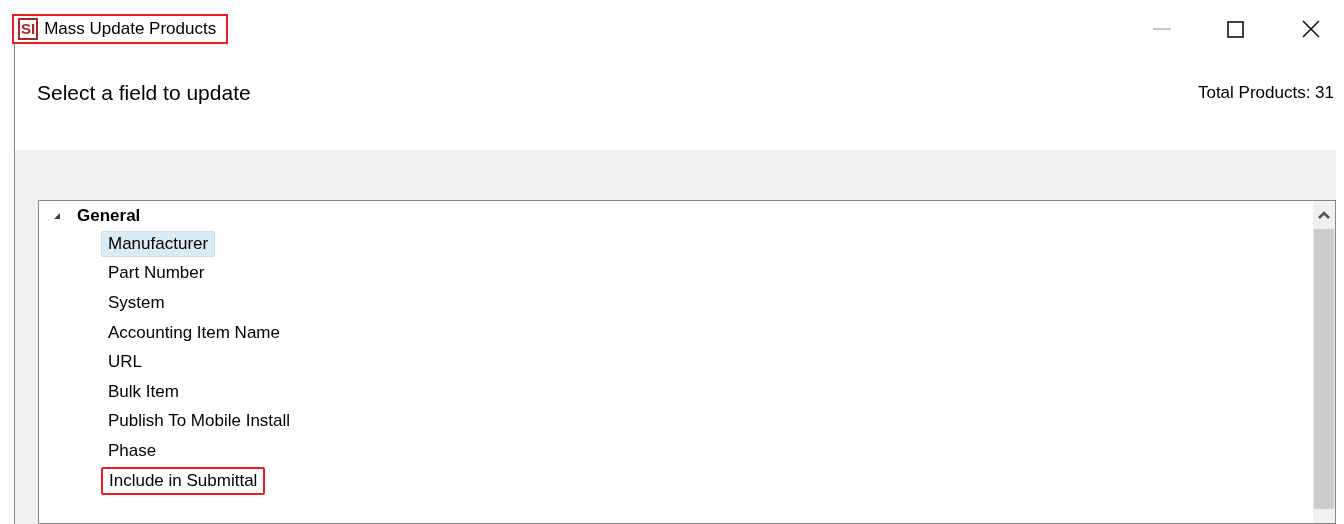 Image resolution: width=1344 pixels, height=524 pixels. What do you see at coordinates (158, 243) in the screenshot?
I see `tree-item: Manufacturer` at bounding box center [158, 243].